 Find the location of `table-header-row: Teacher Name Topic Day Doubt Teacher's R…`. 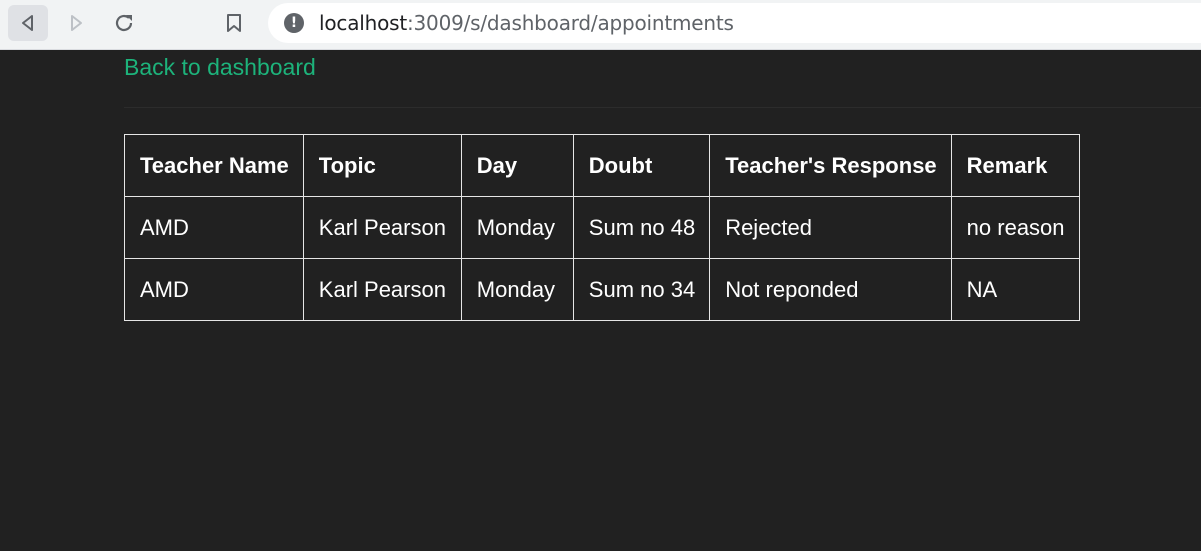

table-header-row: Teacher Name Topic Day Doubt Teacher's R… is located at coordinates (602, 165).